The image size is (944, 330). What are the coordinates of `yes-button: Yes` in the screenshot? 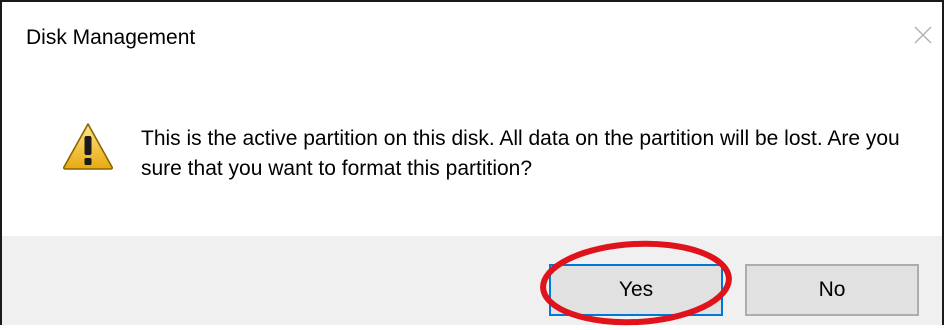 It's located at (636, 290).